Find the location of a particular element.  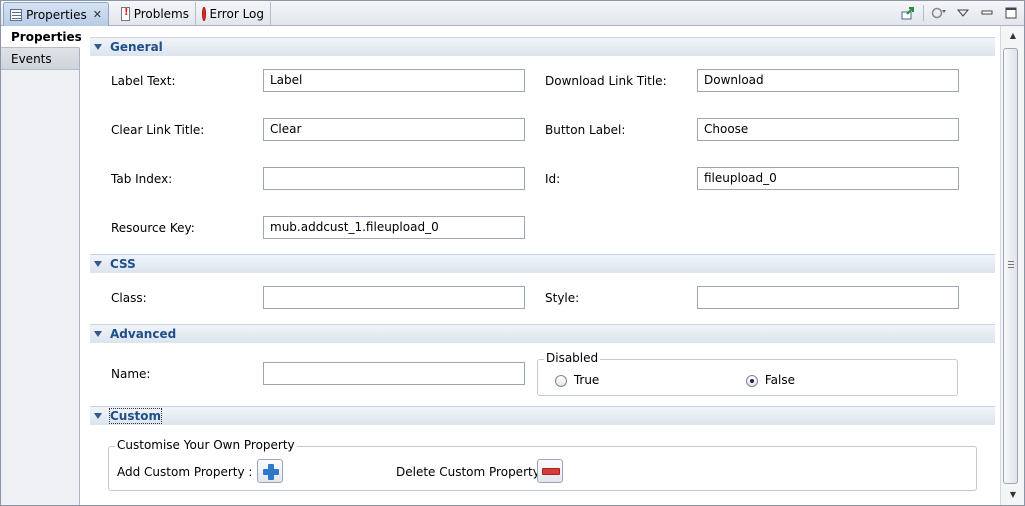

plus-icon is located at coordinates (271, 472).